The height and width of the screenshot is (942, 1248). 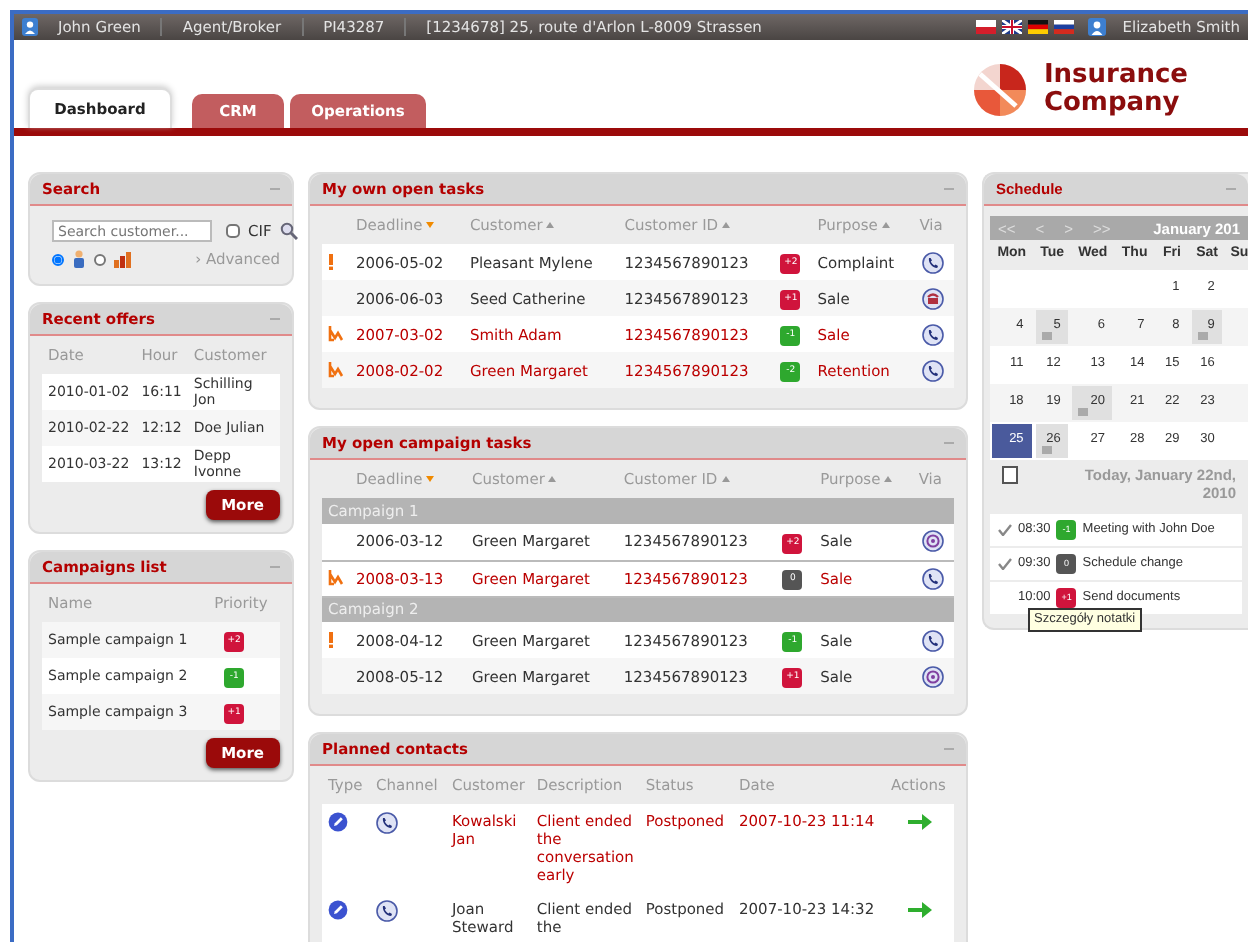 I want to click on cif-checkbox, so click(x=233, y=231).